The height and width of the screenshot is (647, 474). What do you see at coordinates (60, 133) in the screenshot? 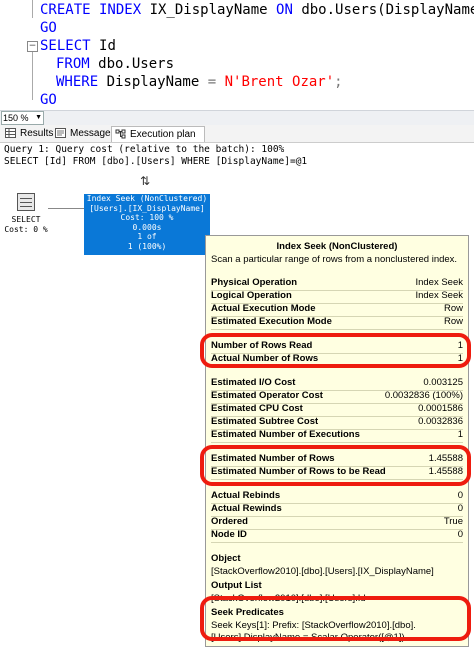
I see `messages-icon` at bounding box center [60, 133].